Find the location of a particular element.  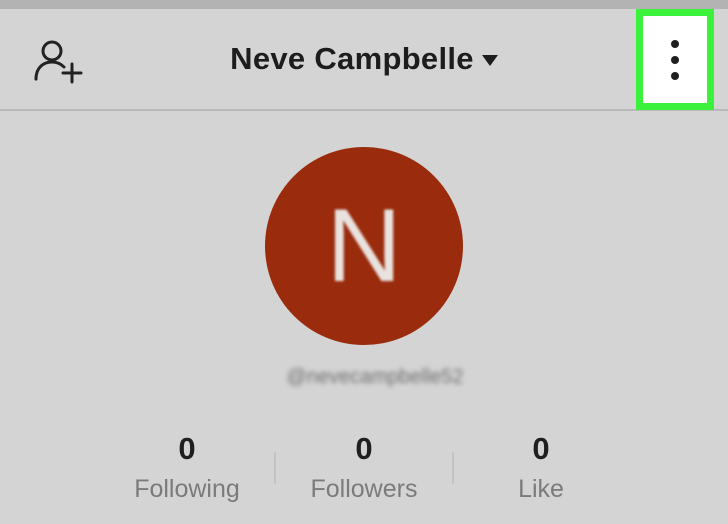

followers-stat: 0 Followers is located at coordinates (364, 468).